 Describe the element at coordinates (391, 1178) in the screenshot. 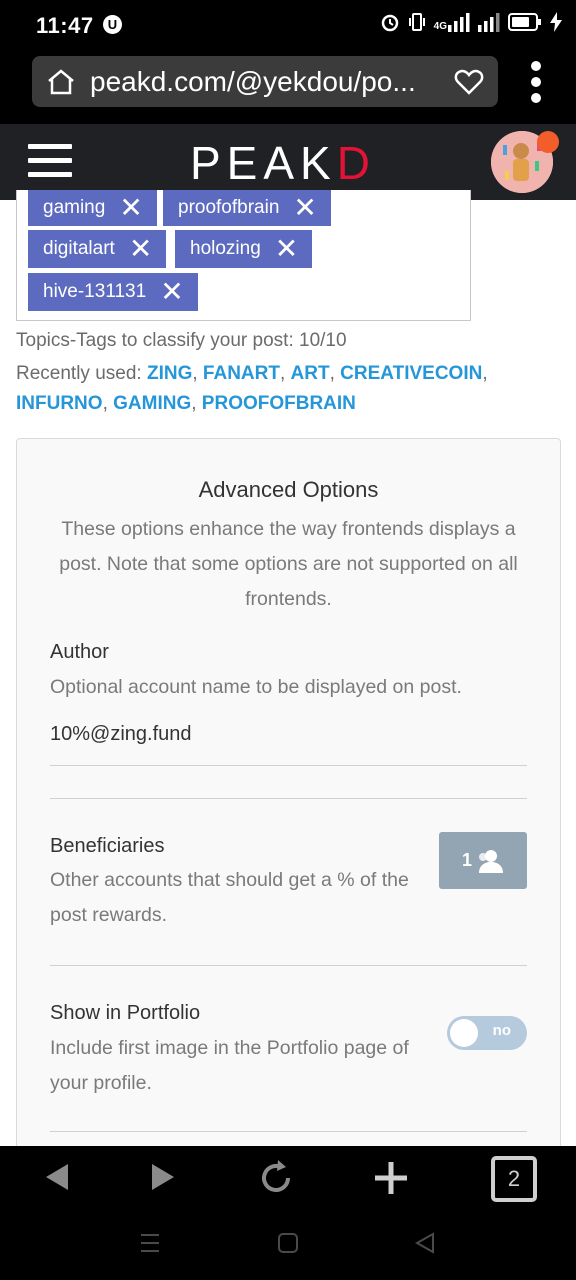

I see `new-tab-icon` at that location.